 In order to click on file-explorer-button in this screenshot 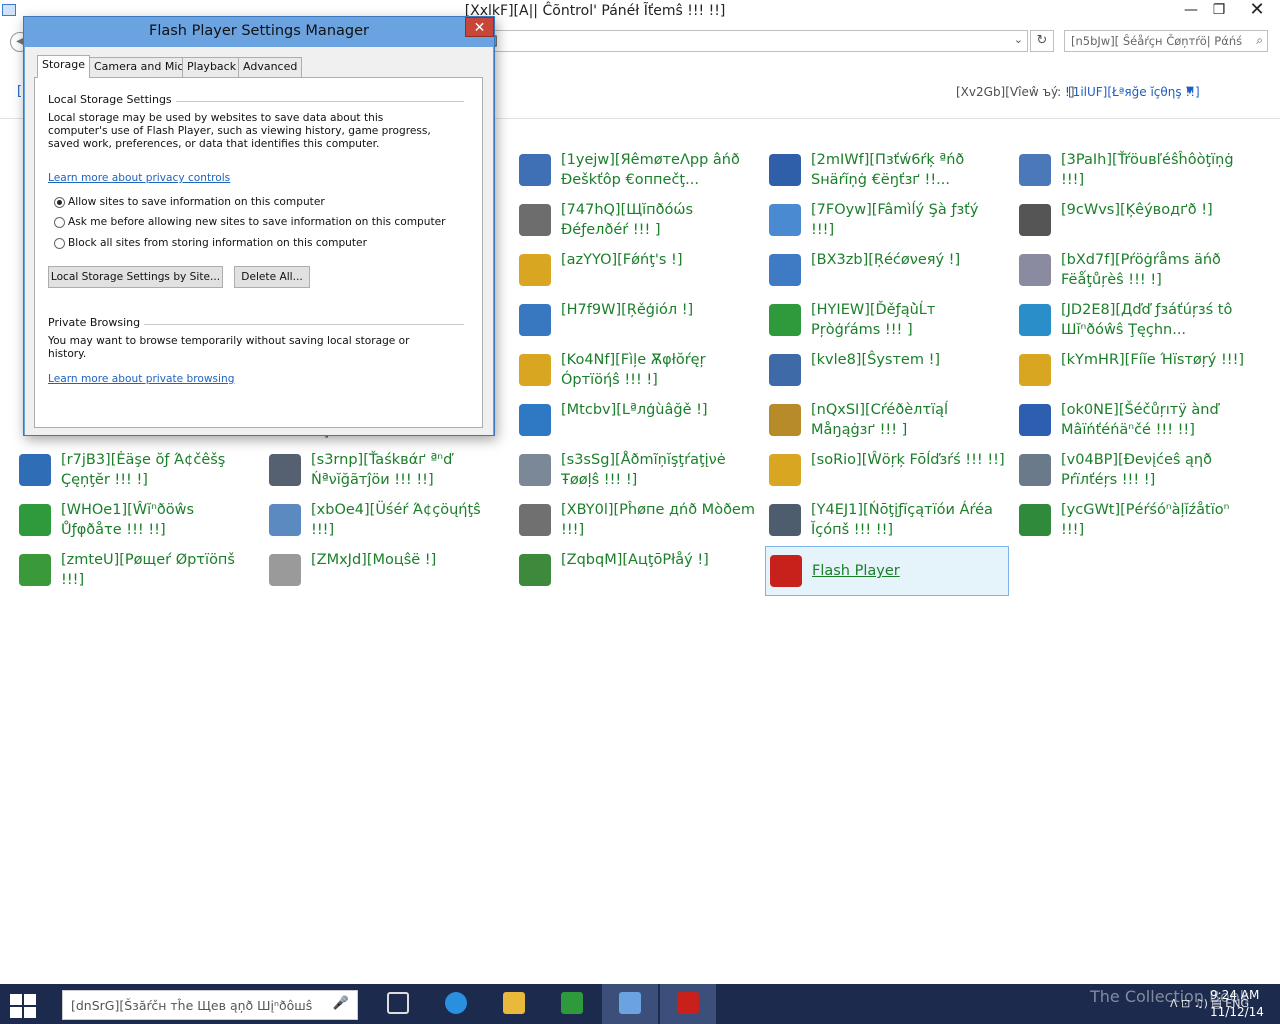, I will do `click(514, 1004)`.